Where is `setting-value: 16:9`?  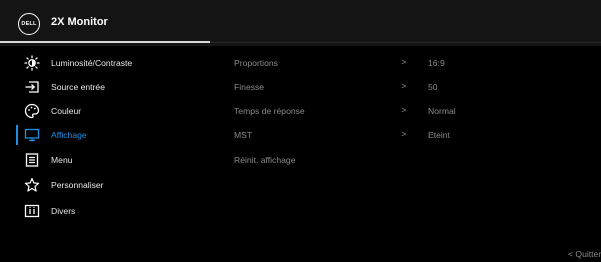 setting-value: 16:9 is located at coordinates (436, 63).